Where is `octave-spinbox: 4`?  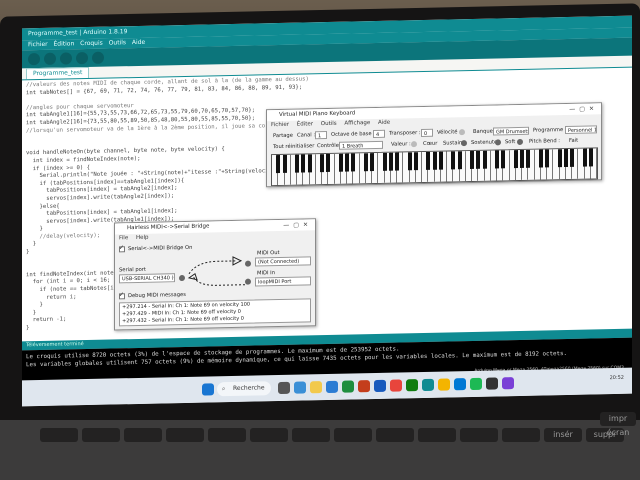 octave-spinbox: 4 is located at coordinates (379, 134).